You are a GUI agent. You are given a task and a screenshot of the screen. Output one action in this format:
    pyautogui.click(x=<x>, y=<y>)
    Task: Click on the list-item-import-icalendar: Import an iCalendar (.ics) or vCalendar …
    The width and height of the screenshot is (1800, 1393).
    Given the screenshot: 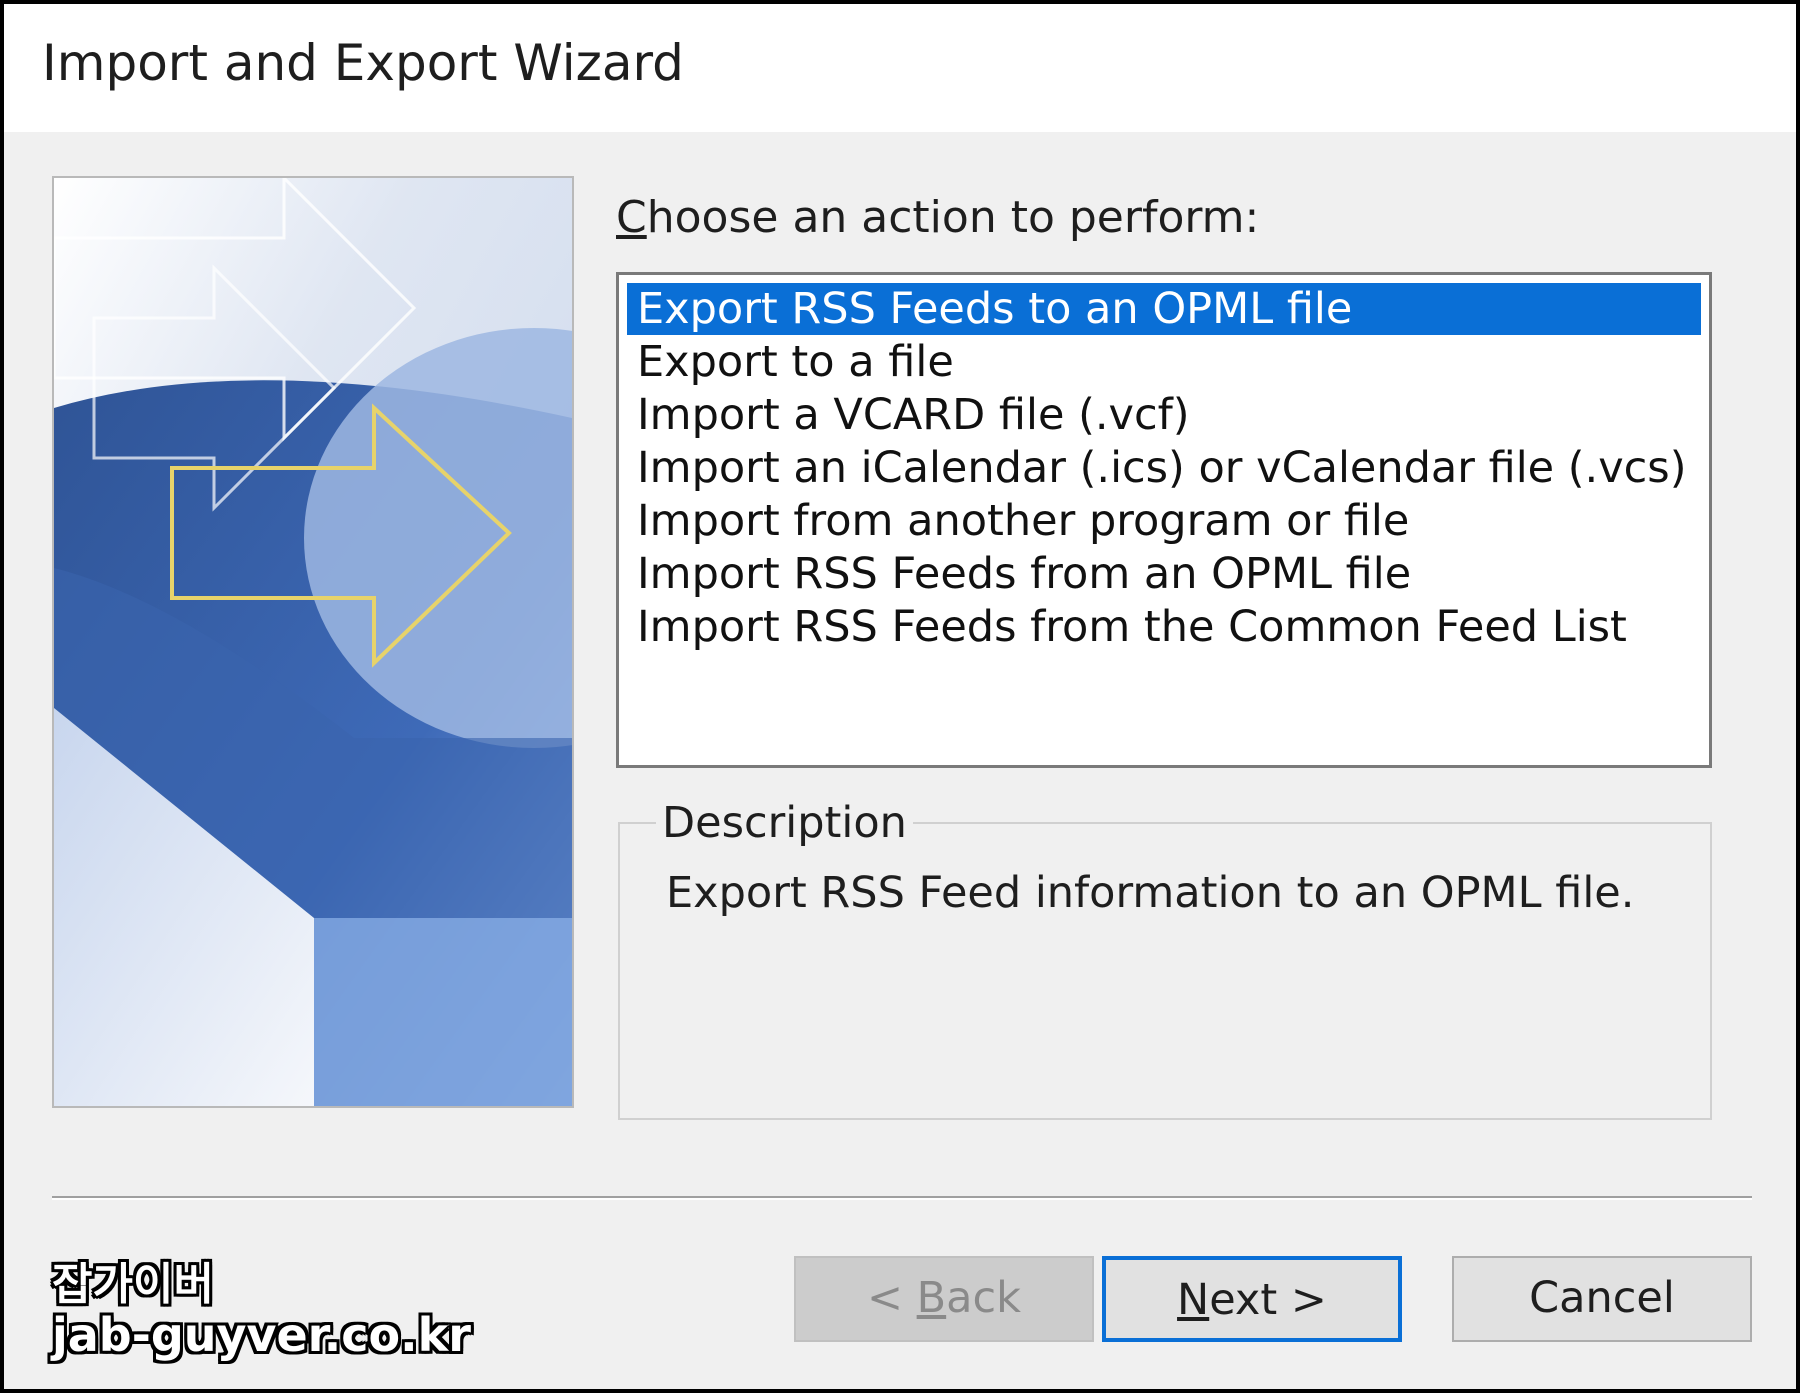 What is the action you would take?
    pyautogui.click(x=1164, y=468)
    